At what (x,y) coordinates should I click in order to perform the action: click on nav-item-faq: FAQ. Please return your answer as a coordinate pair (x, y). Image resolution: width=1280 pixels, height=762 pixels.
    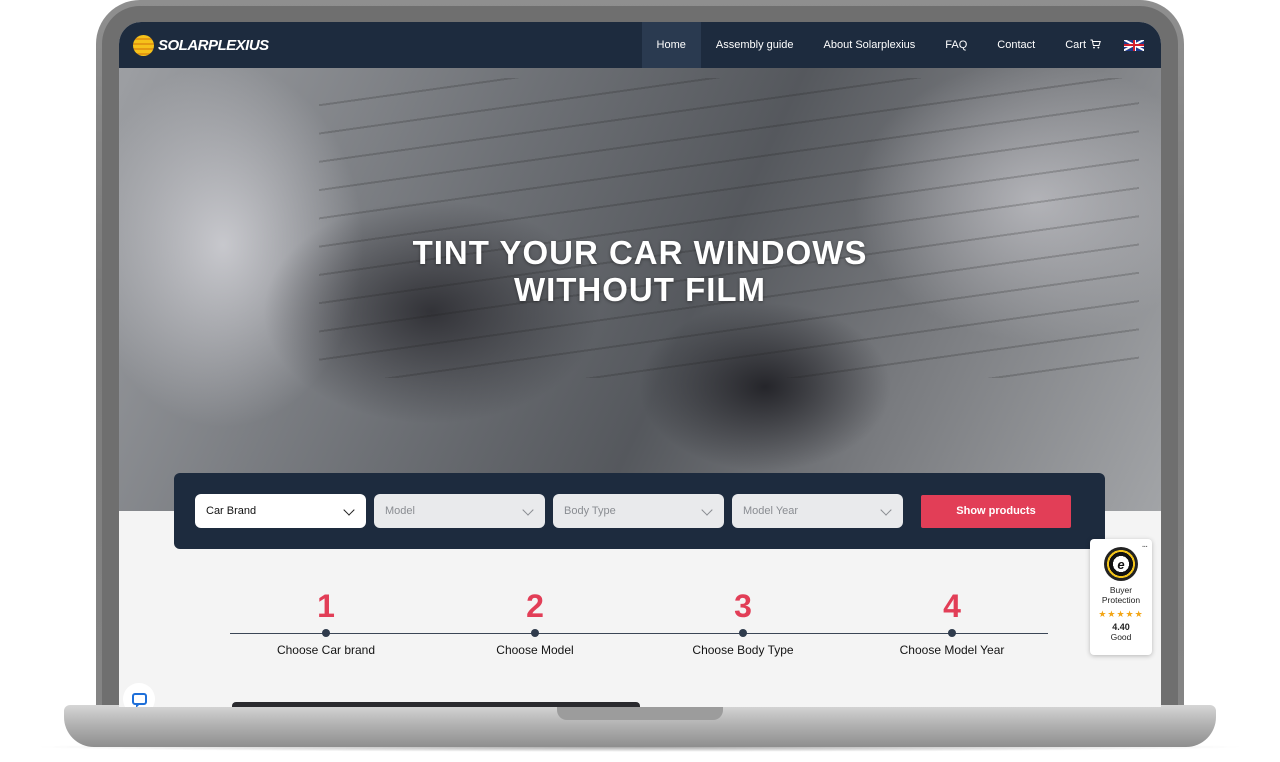
    Looking at the image, I should click on (956, 45).